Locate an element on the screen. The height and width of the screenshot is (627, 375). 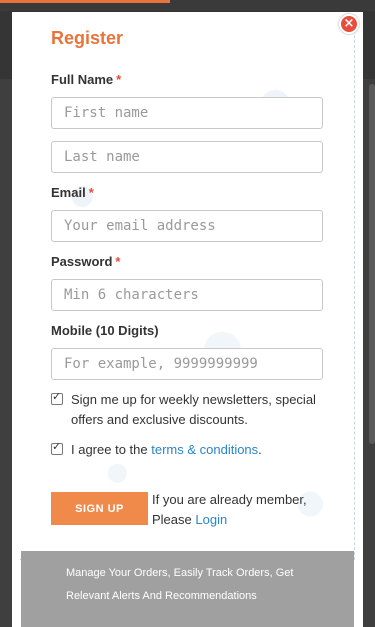
page-topbar-accent is located at coordinates (85, 1).